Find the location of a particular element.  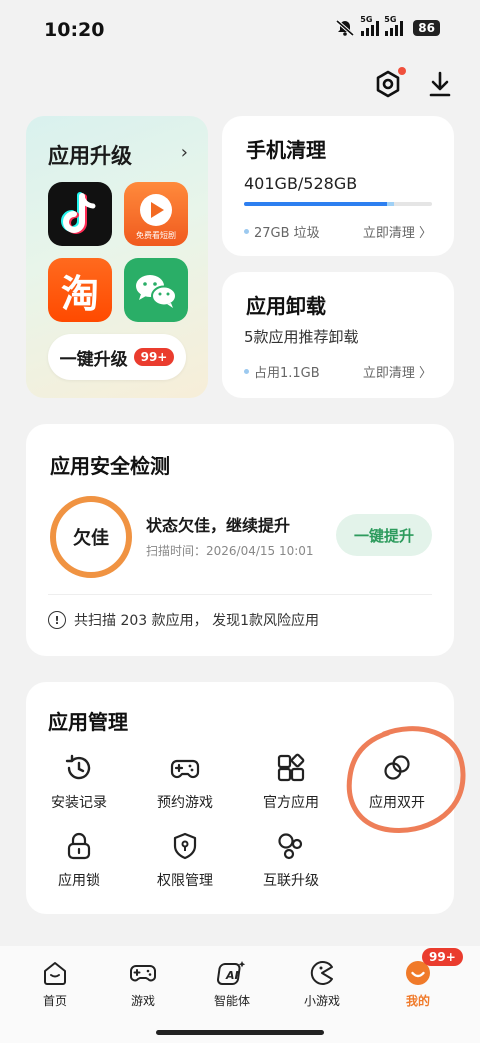

ai-icon: AI is located at coordinates (231, 973).